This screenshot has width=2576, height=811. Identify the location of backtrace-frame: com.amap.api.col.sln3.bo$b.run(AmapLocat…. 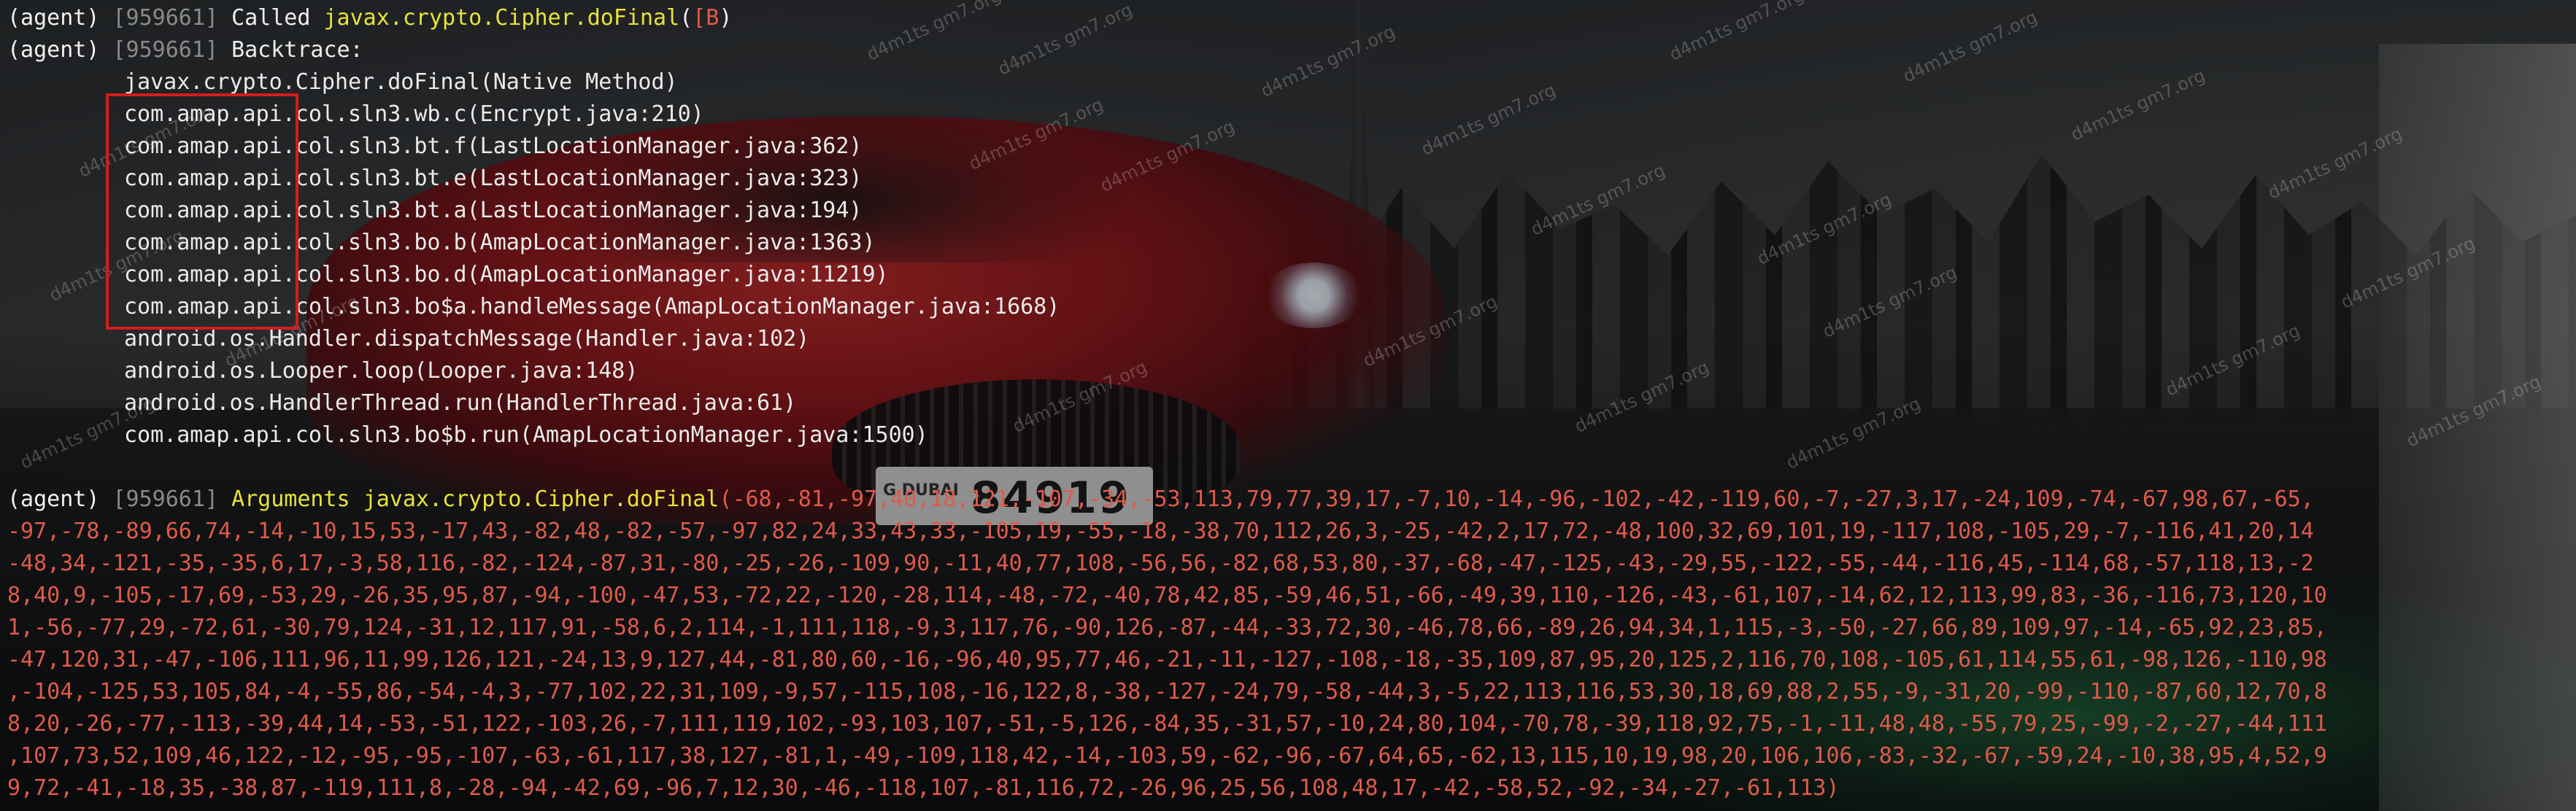
(526, 435).